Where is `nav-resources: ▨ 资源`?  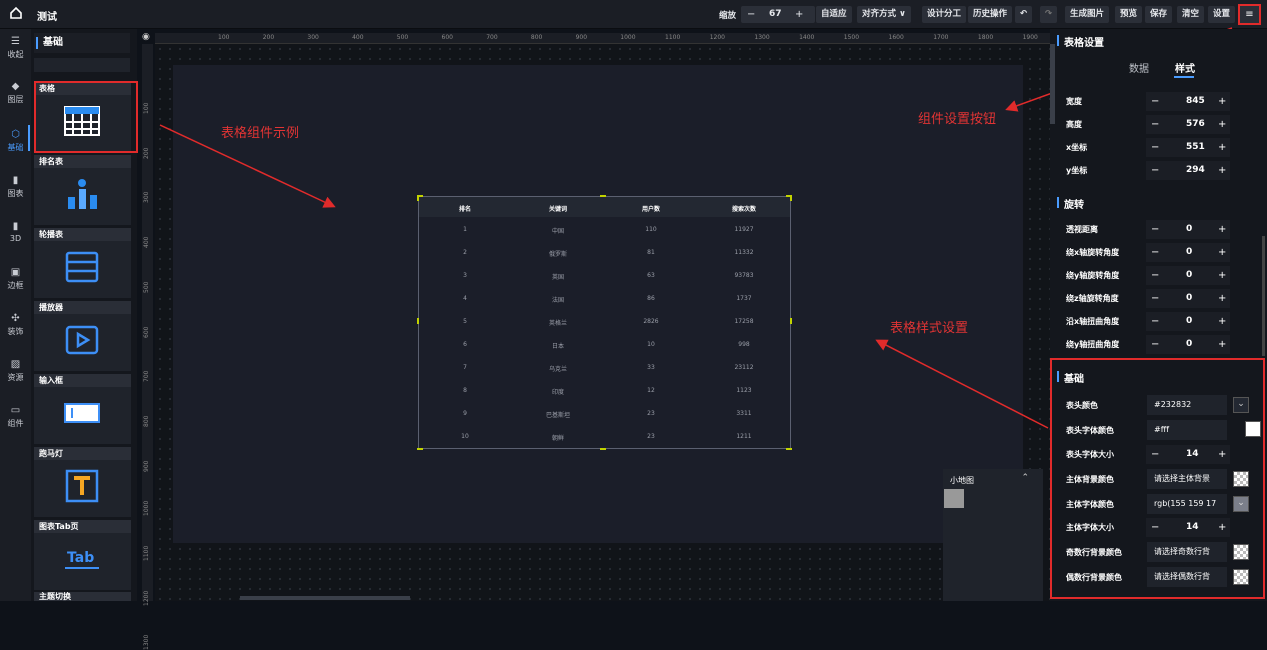 nav-resources: ▨ 资源 is located at coordinates (15, 371).